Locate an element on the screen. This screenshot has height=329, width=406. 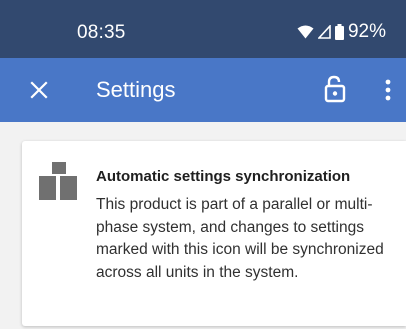
status-indicators: 92% is located at coordinates (341, 32).